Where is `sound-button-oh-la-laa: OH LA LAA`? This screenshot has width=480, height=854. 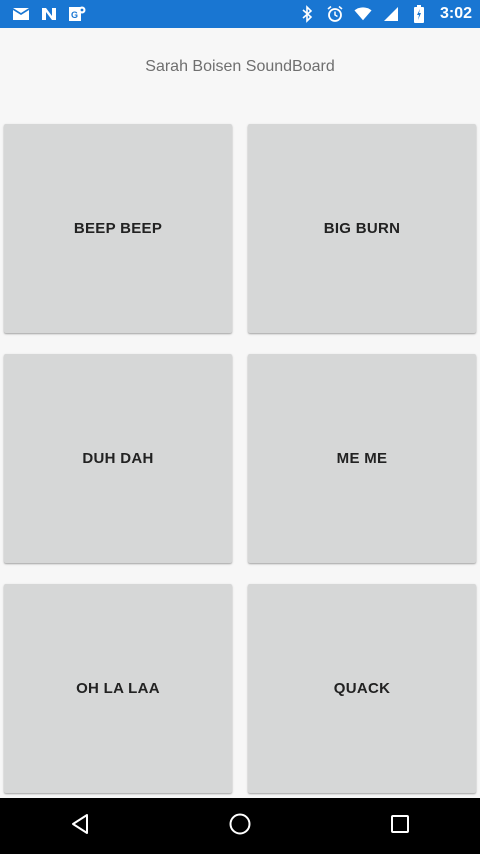 sound-button-oh-la-laa: OH LA LAA is located at coordinates (118, 688).